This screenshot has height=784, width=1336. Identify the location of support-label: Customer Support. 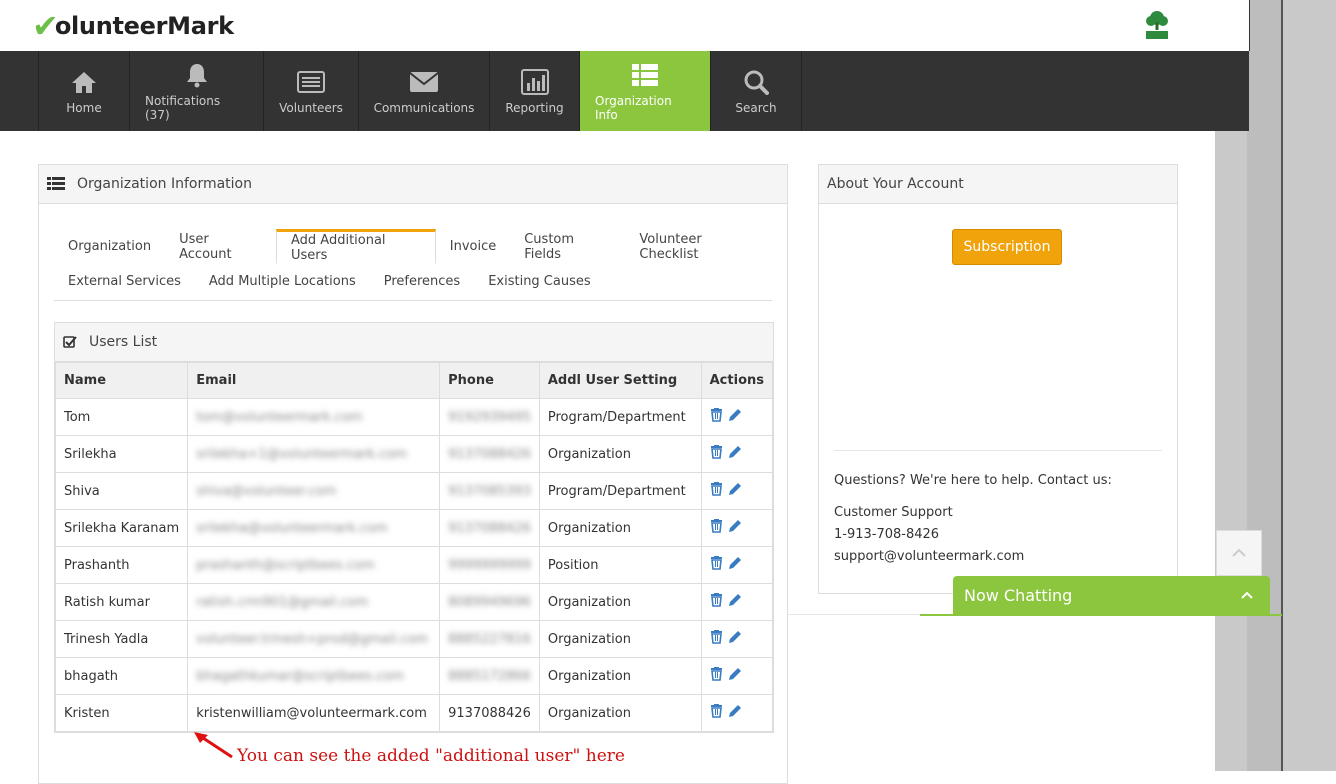
(893, 512).